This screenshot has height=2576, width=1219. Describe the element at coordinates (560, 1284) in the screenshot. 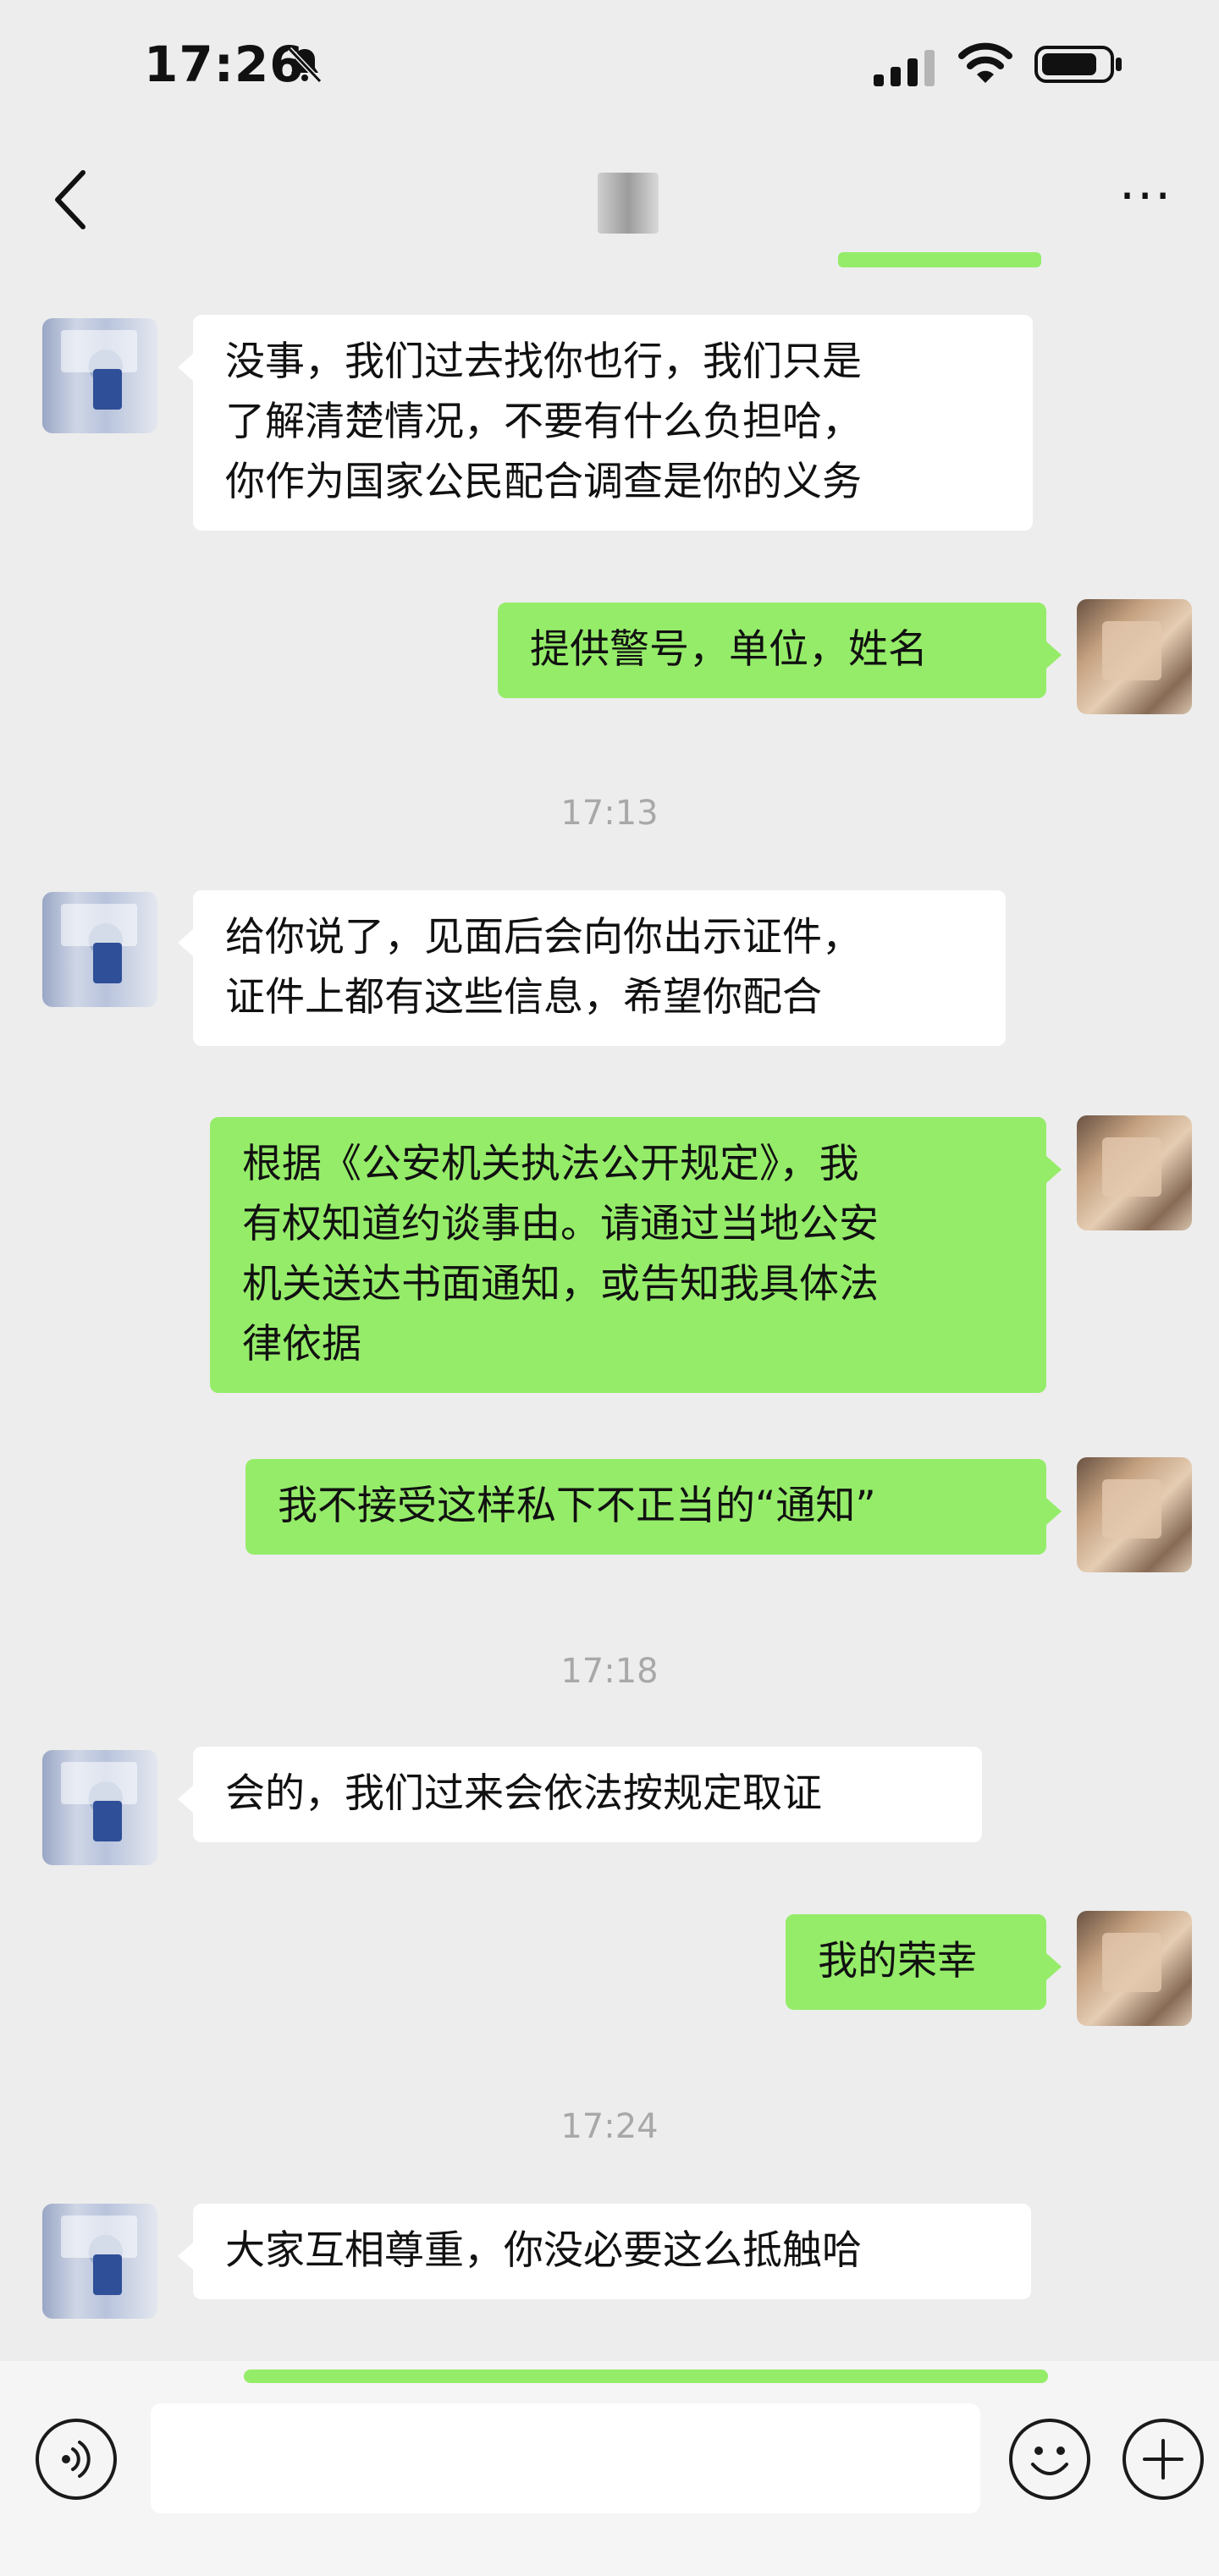

I see `message-line: 机关送达书面通知，或告知我具体法` at that location.